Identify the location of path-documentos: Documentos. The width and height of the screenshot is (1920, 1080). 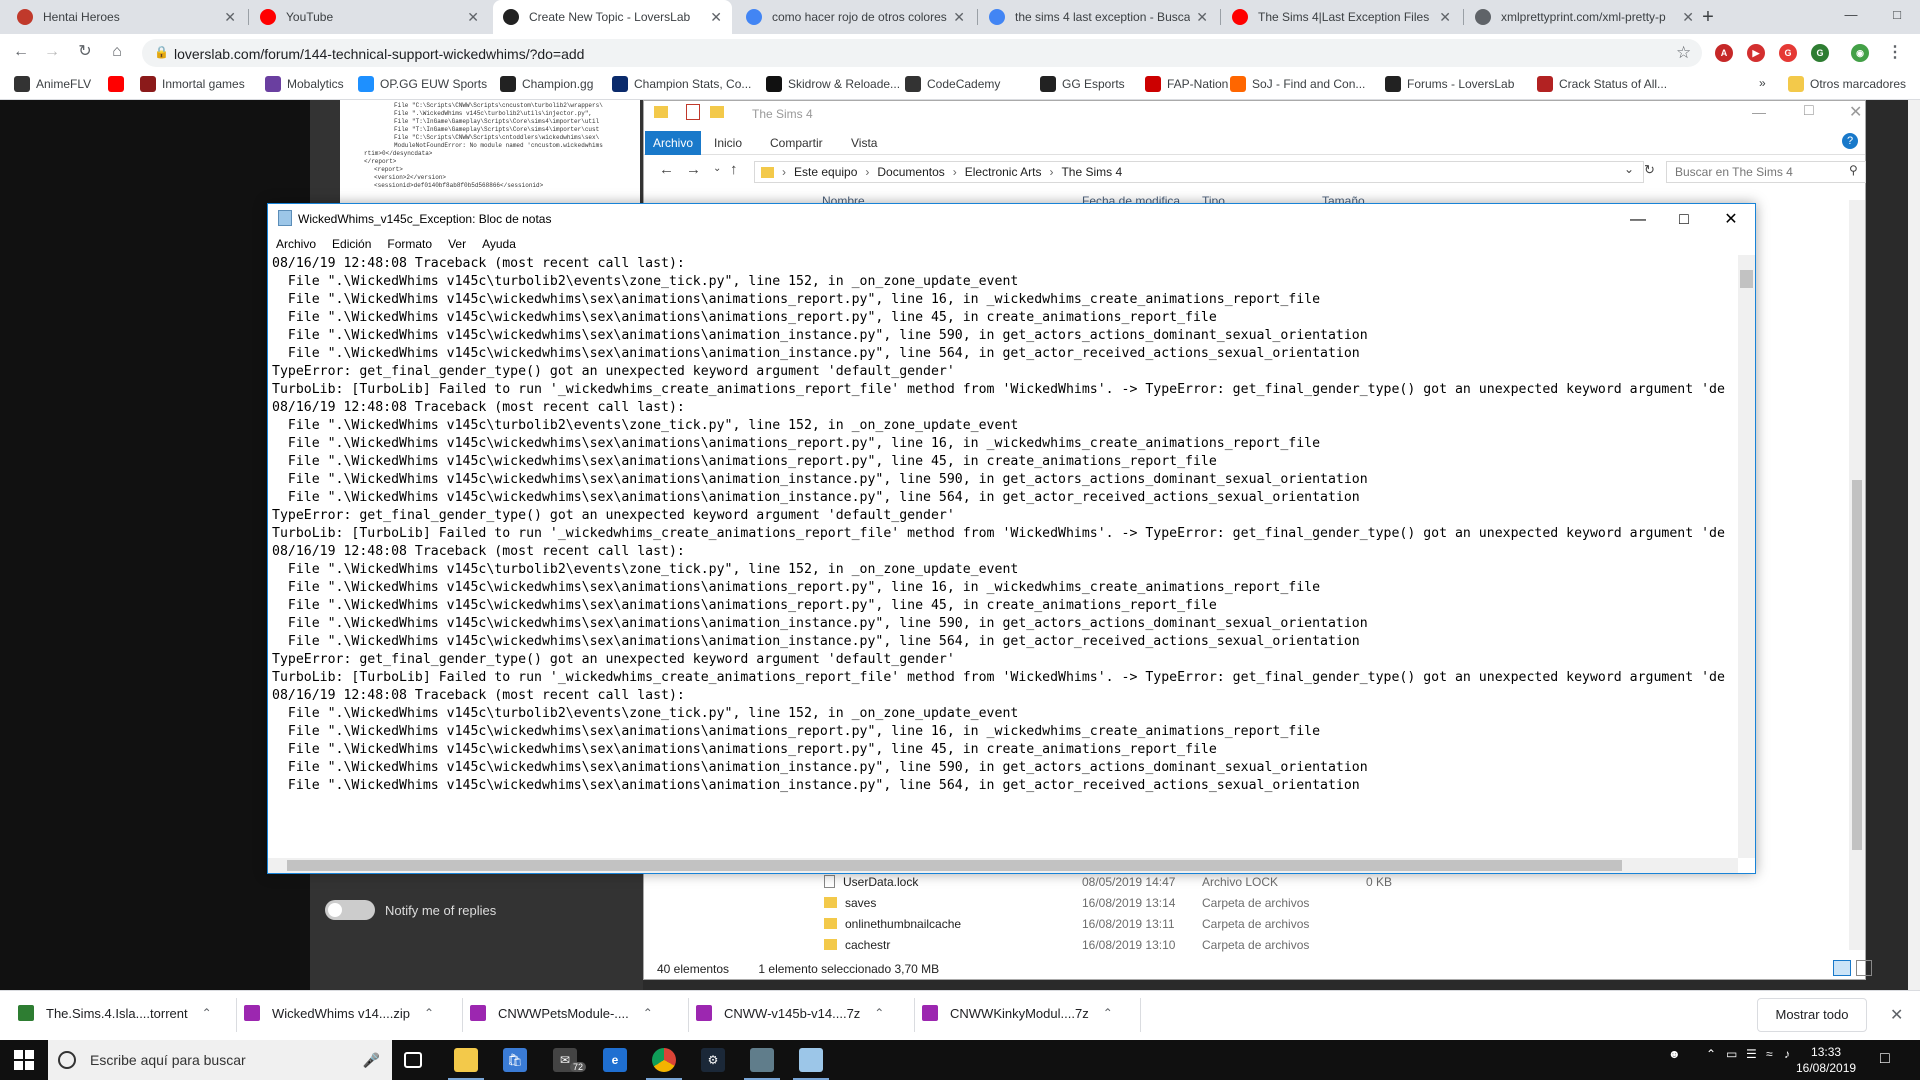
(910, 172).